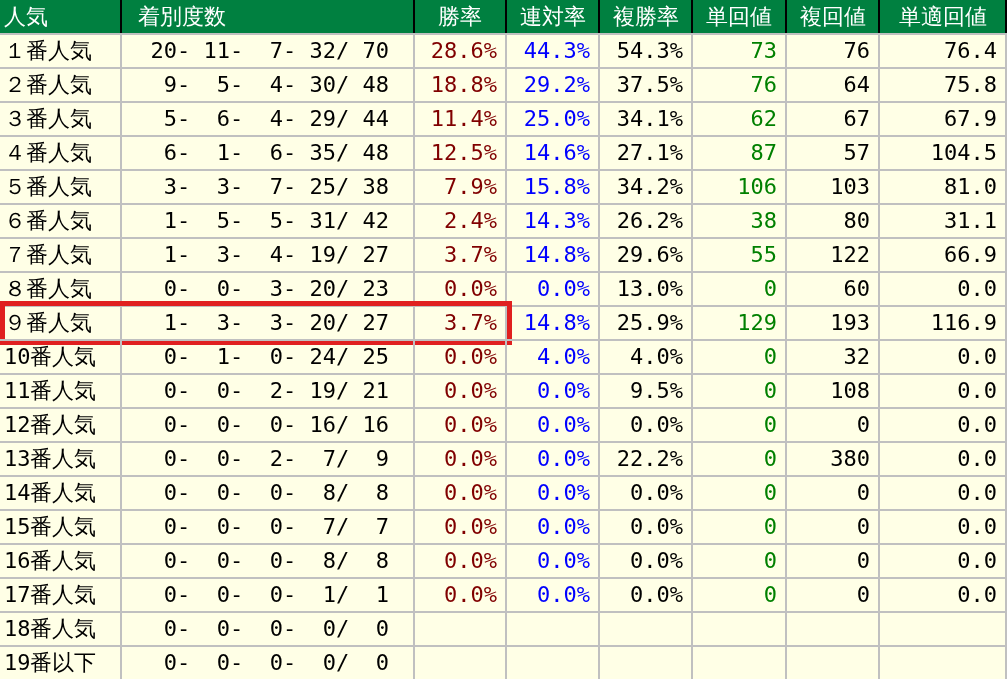 This screenshot has width=1007, height=679. What do you see at coordinates (646, 289) in the screenshot?
I see `show-rate-cell: 13.0%` at bounding box center [646, 289].